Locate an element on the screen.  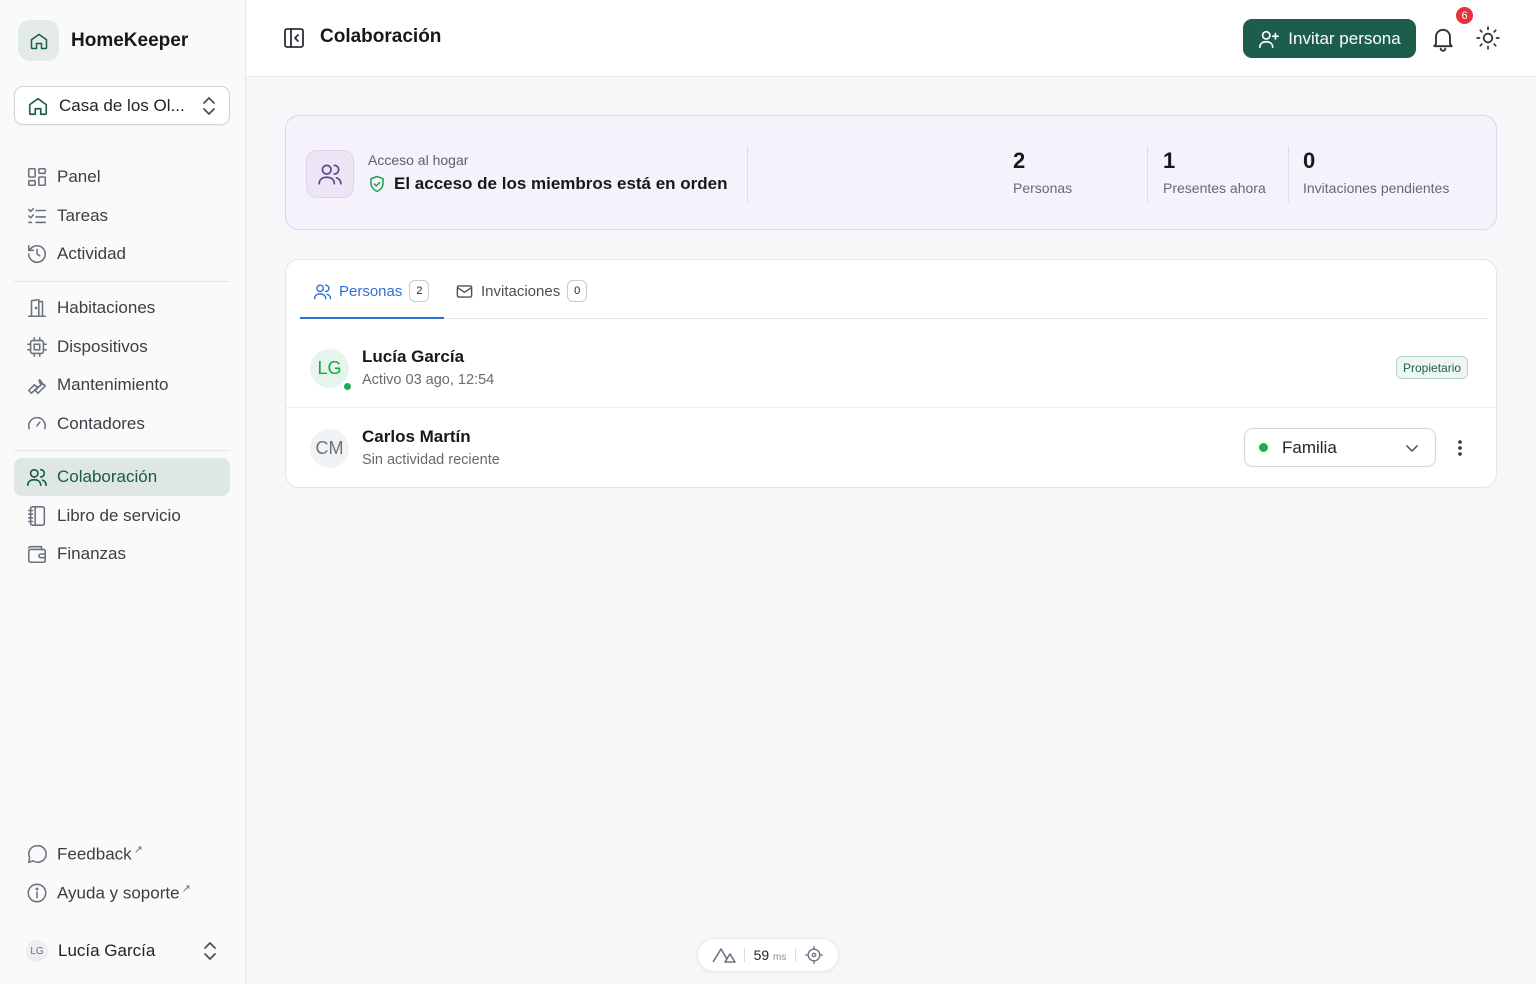
summary-status: El acceso de los miembros está en orden is located at coordinates (548, 184).